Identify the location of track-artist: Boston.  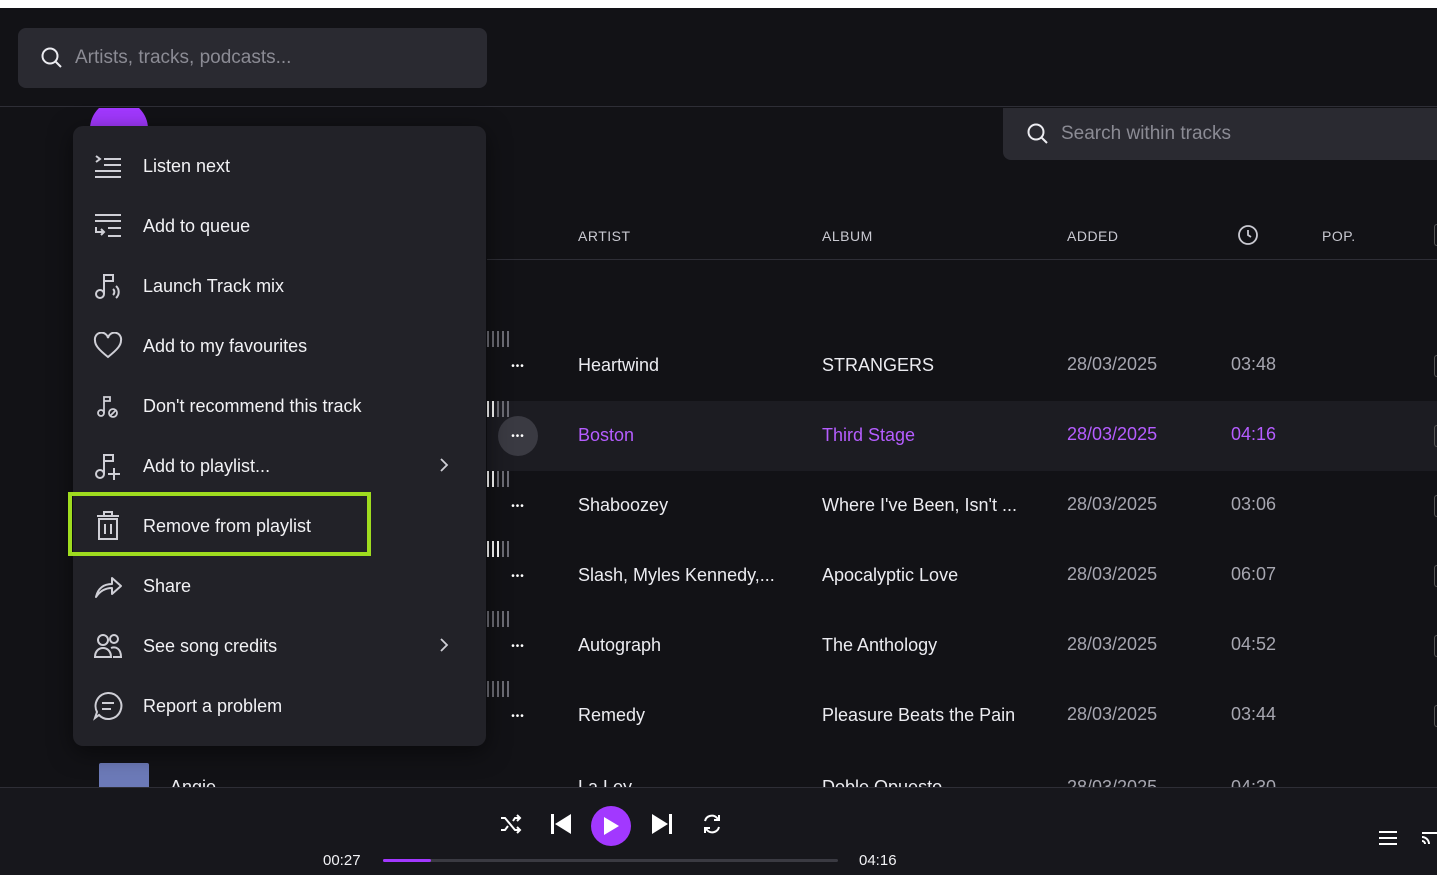
(685, 435).